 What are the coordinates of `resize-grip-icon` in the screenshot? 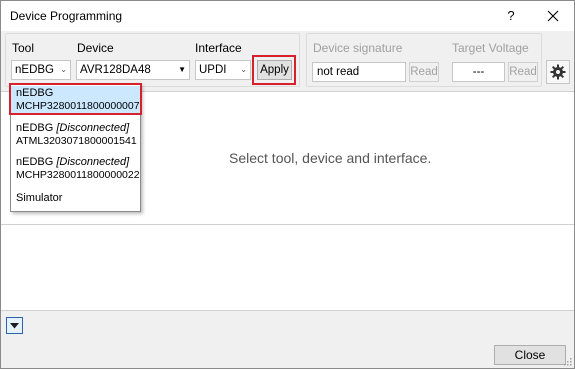 It's located at (567, 361).